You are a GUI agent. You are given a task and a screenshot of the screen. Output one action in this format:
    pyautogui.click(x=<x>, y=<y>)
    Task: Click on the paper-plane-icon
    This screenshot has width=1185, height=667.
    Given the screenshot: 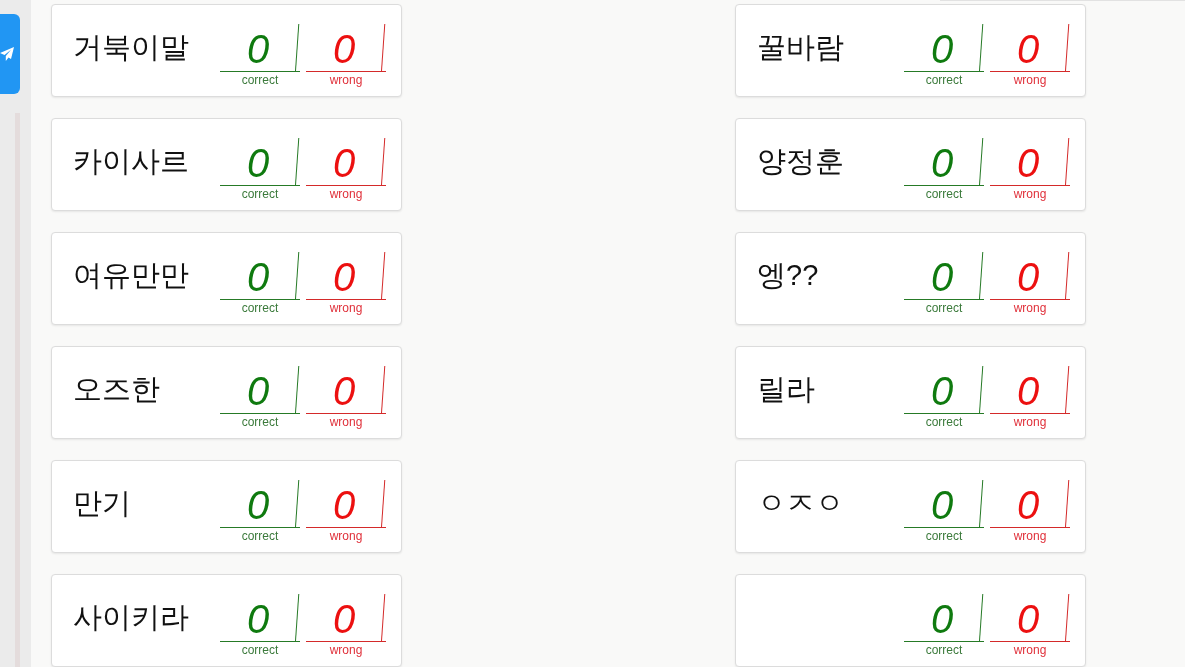 What is the action you would take?
    pyautogui.click(x=7, y=54)
    